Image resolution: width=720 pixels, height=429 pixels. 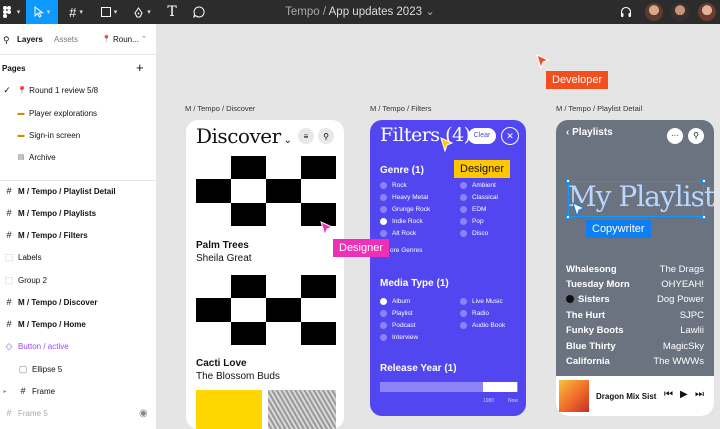 I want to click on layer-item: # Frame 5 ◉, so click(x=78, y=413).